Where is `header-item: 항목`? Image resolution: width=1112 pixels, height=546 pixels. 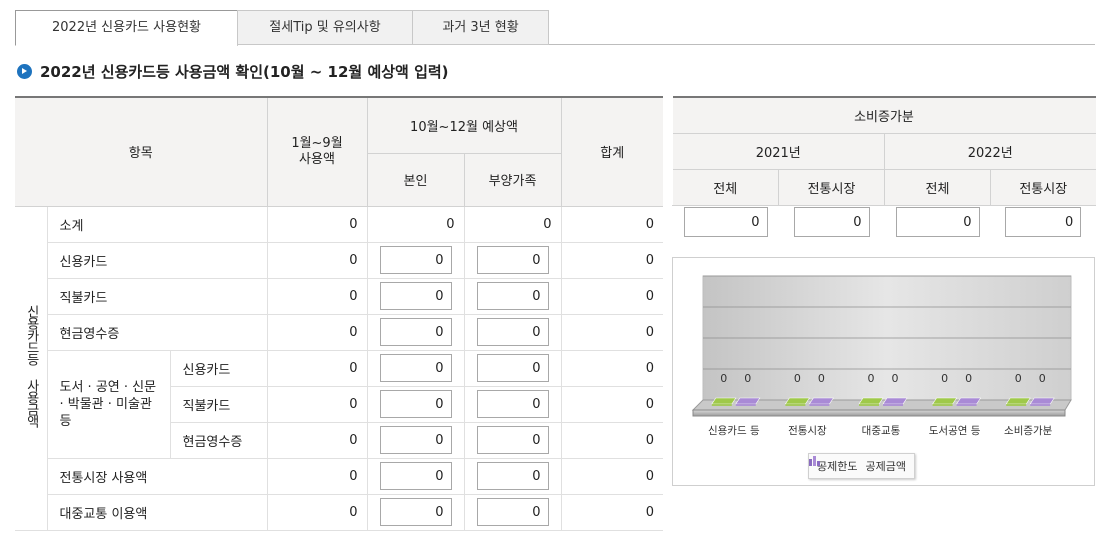 header-item: 항목 is located at coordinates (141, 152).